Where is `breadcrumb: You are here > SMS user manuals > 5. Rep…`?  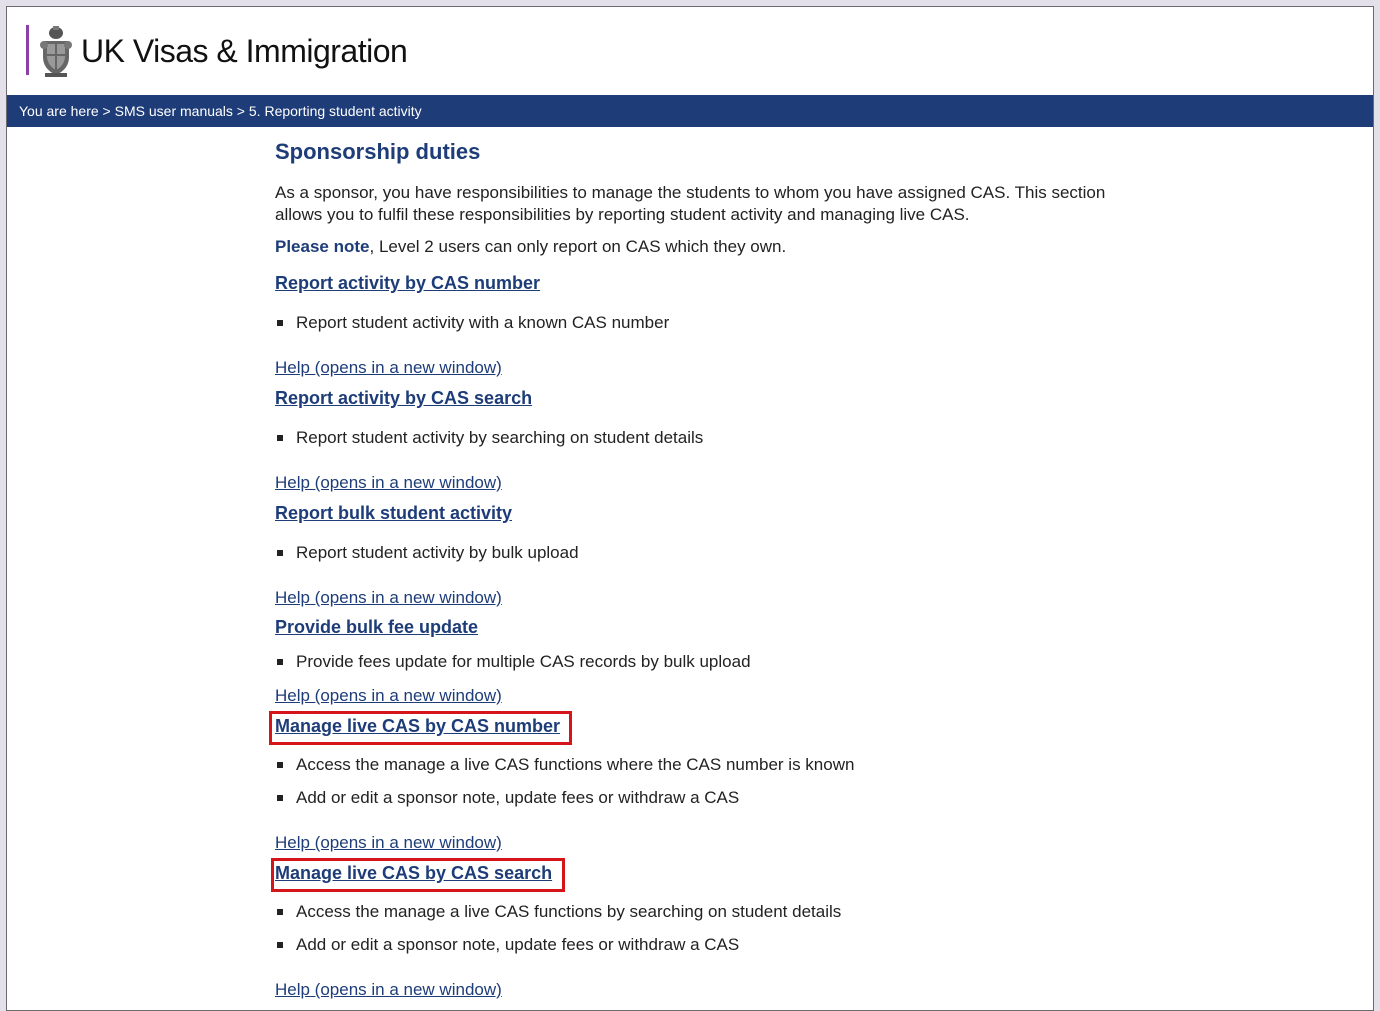 breadcrumb: You are here > SMS user manuals > 5. Rep… is located at coordinates (690, 111).